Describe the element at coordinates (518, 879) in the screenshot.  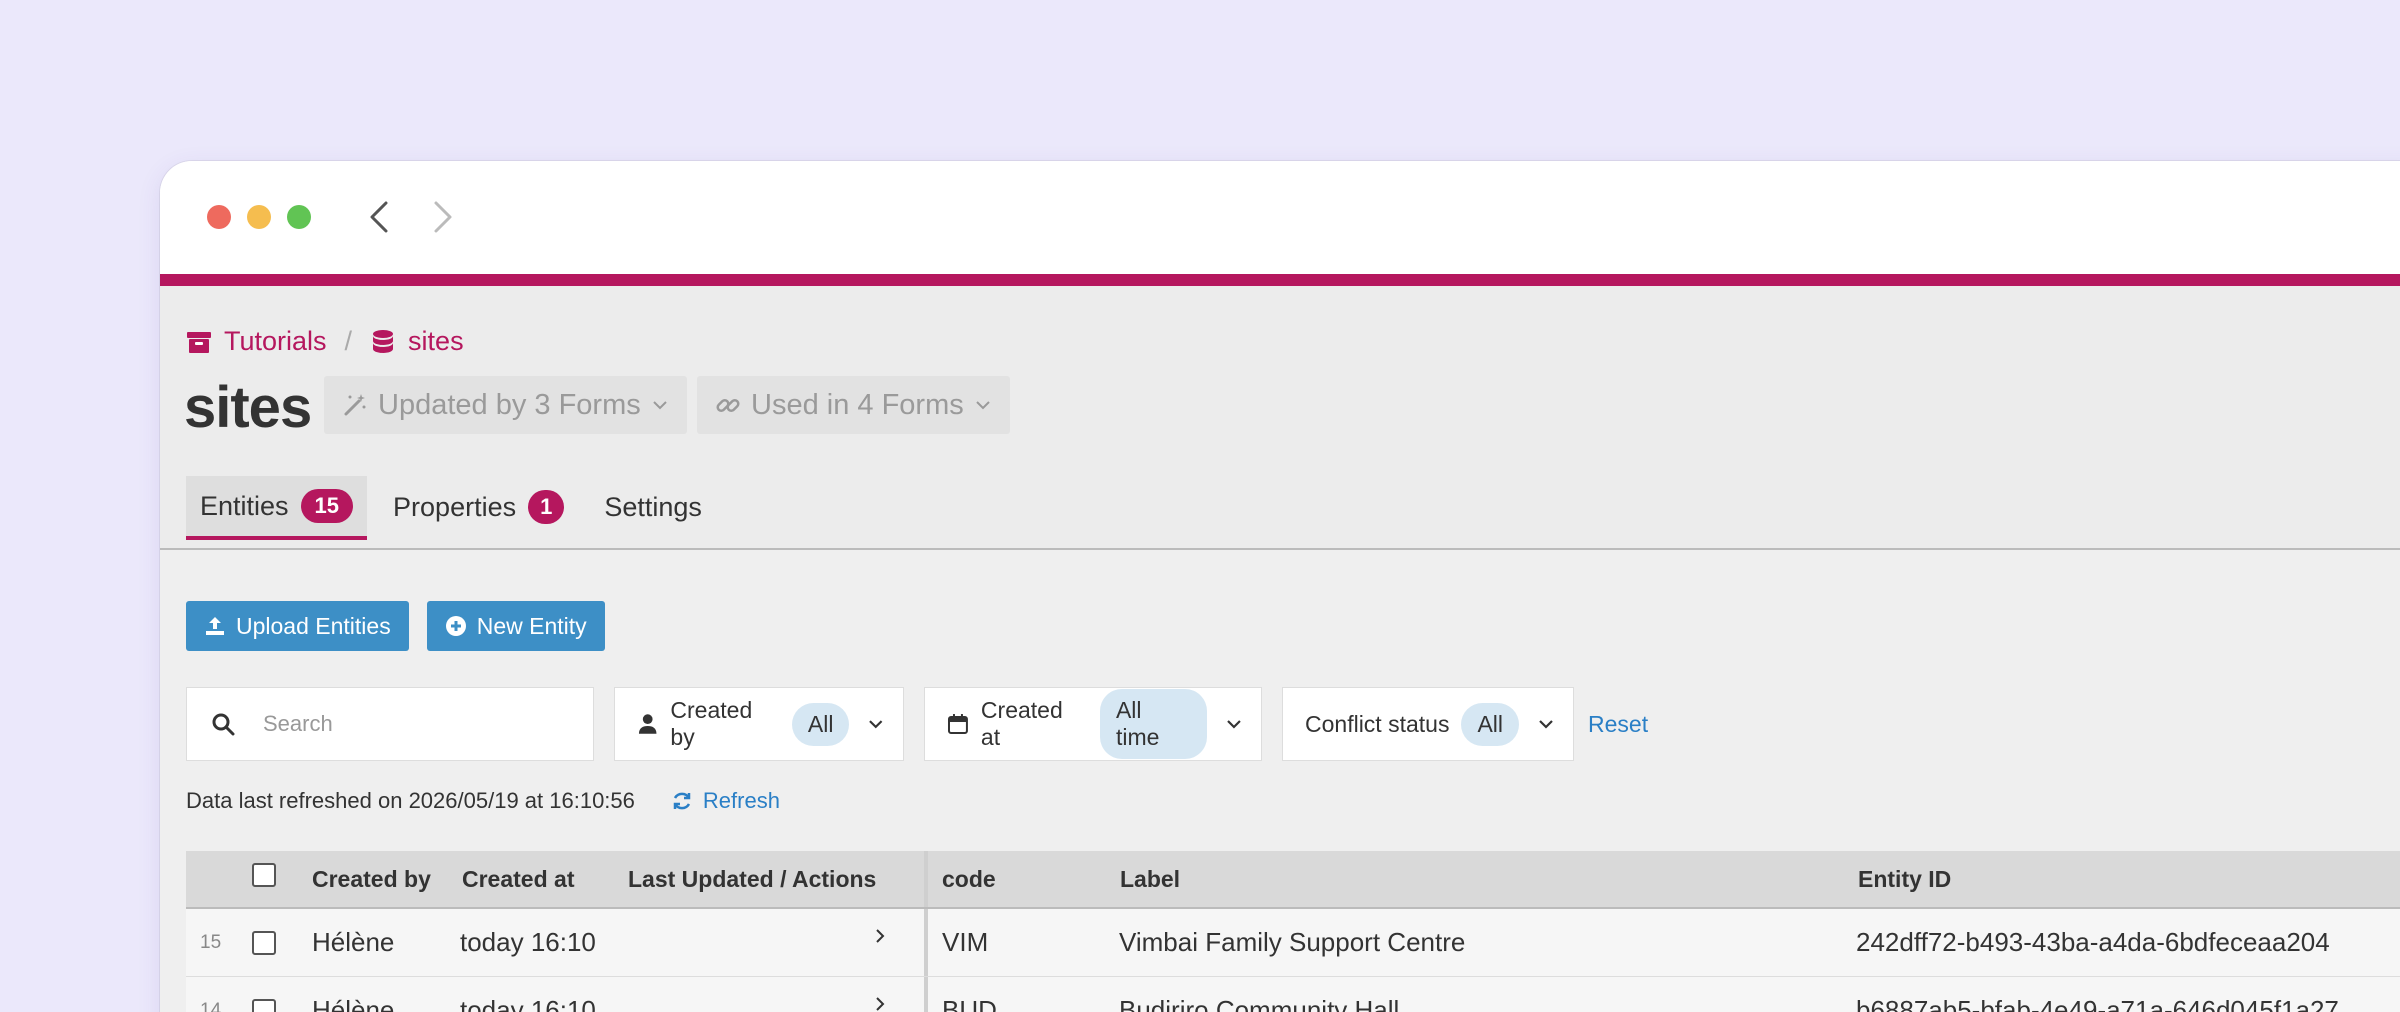
I see `header-created-at: Created at` at that location.